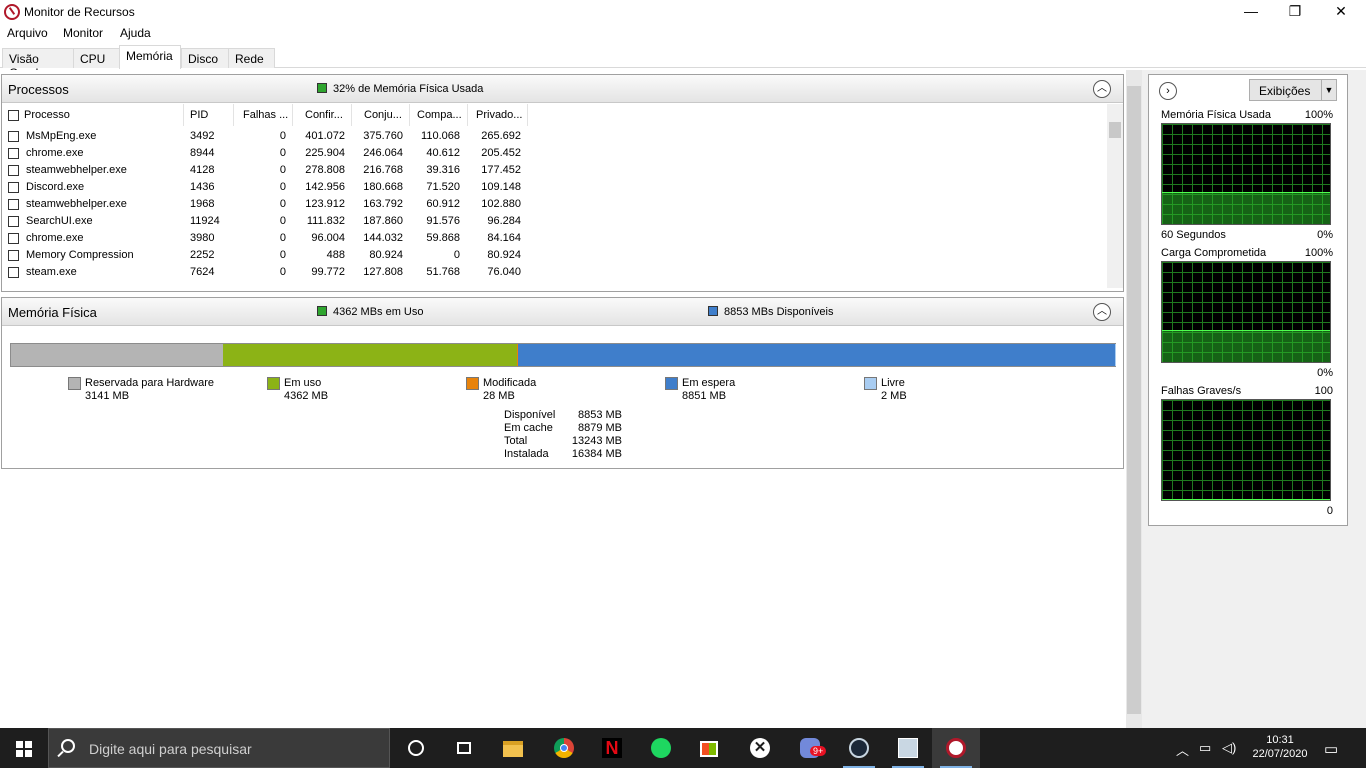  Describe the element at coordinates (564, 748) in the screenshot. I see `chrome-button` at that location.